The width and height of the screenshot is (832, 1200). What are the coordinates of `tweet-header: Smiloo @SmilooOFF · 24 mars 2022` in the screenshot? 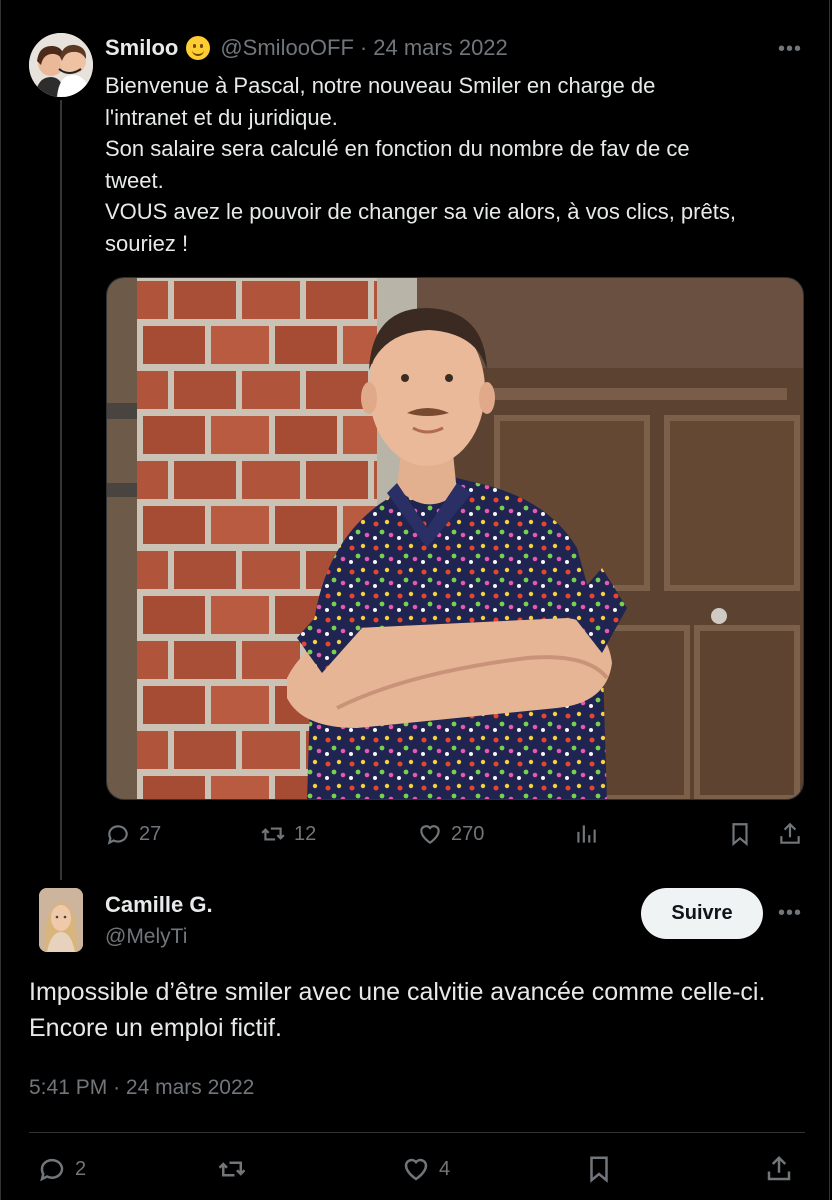 It's located at (306, 48).